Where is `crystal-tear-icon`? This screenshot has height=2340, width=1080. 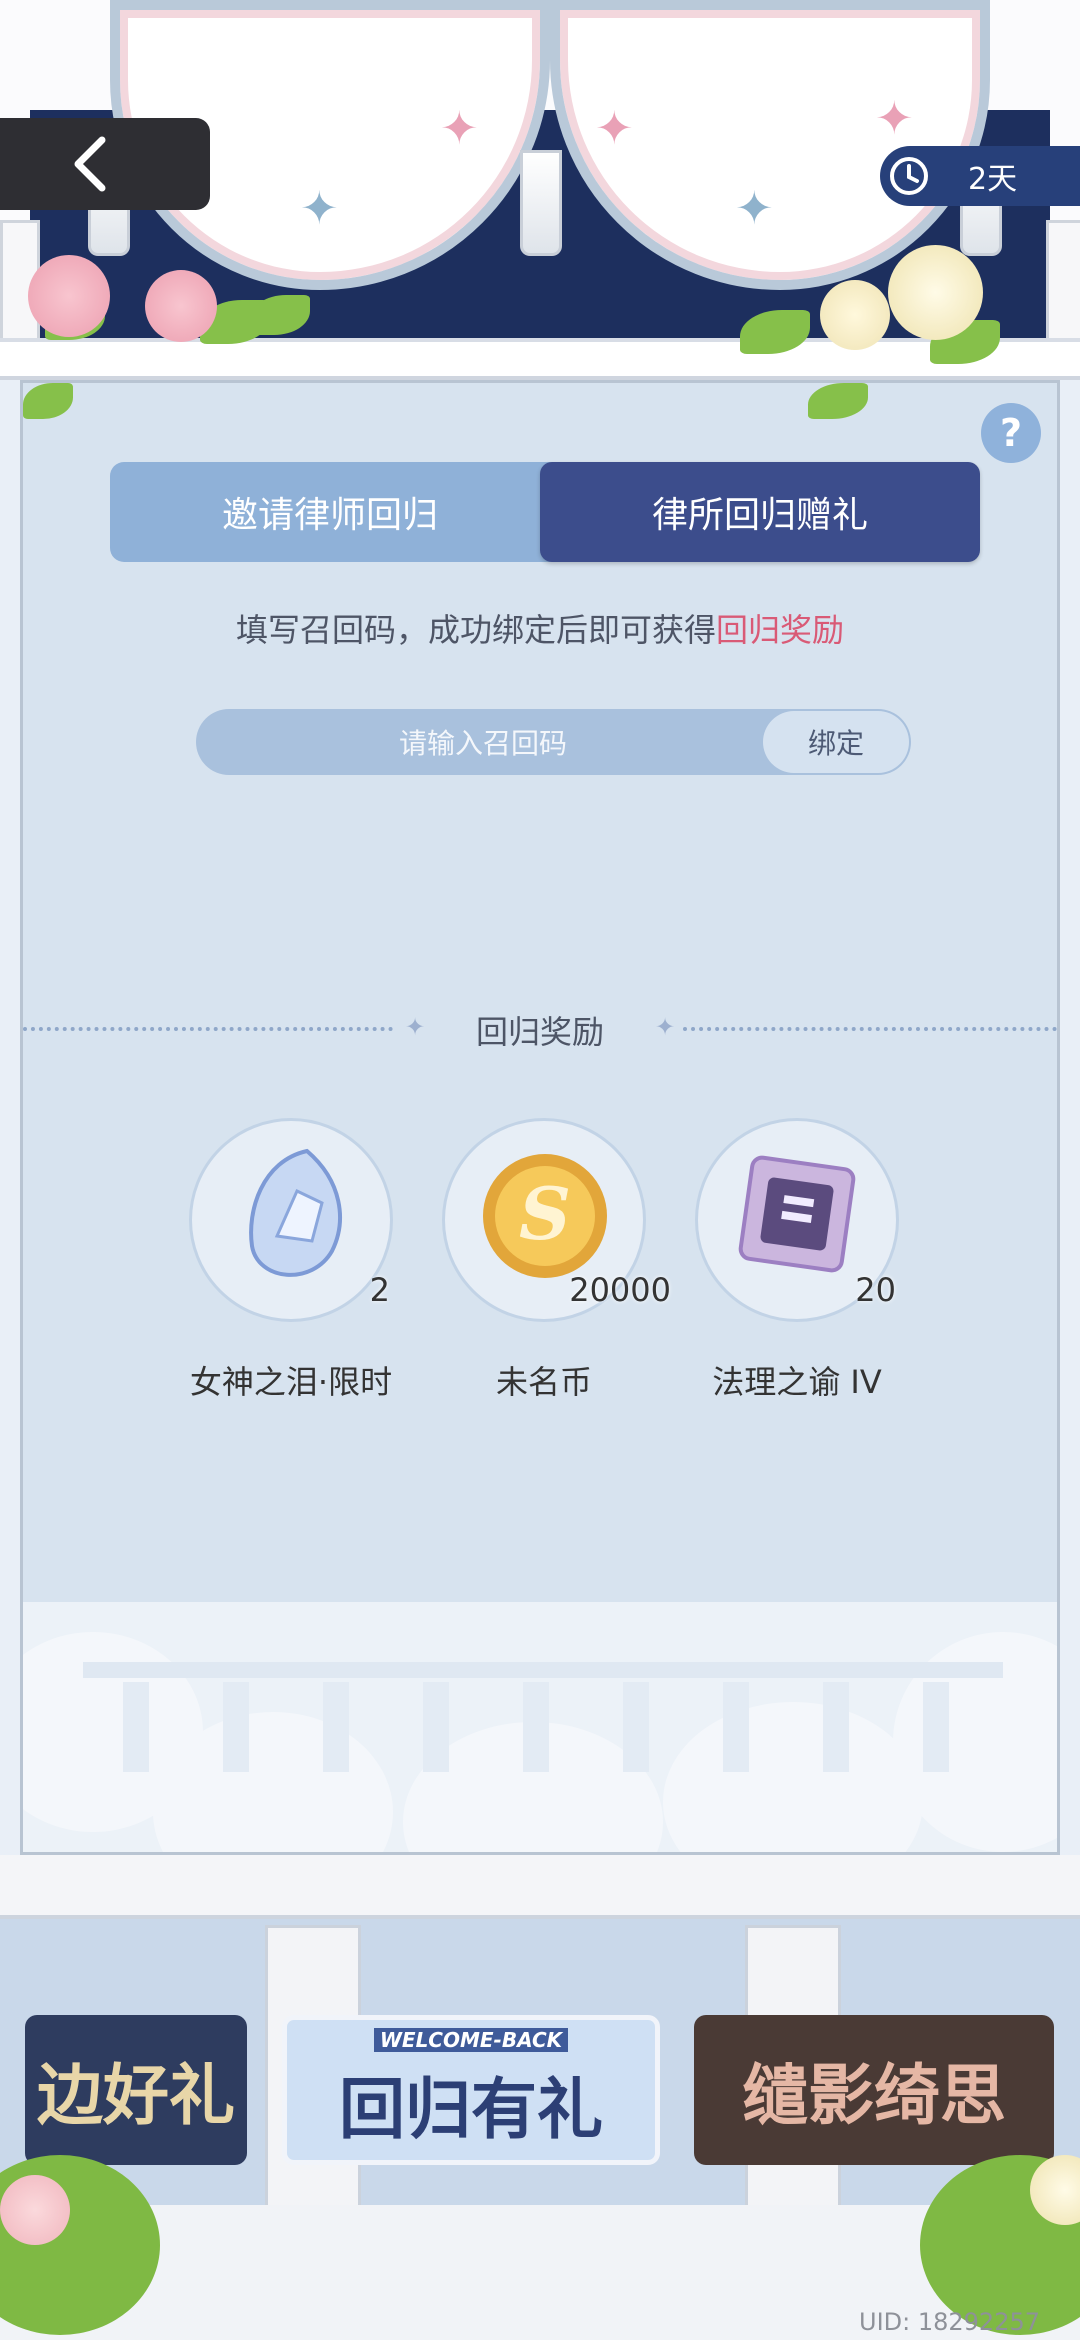 crystal-tear-icon is located at coordinates (295, 1212).